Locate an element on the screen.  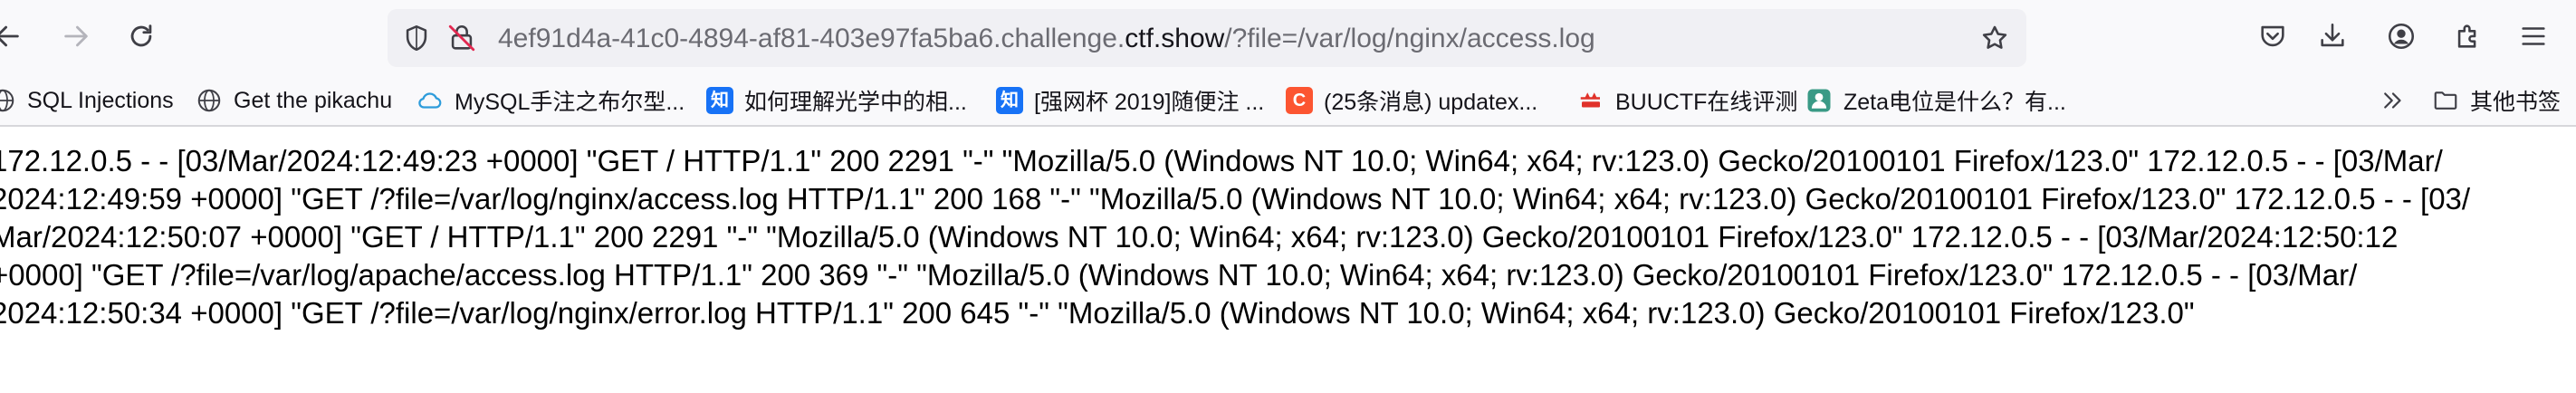
app-menu-button is located at coordinates (2533, 38).